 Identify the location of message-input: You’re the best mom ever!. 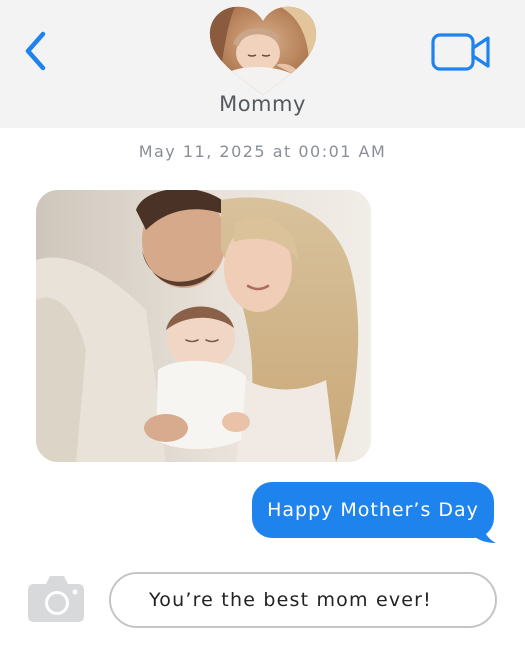
(303, 600).